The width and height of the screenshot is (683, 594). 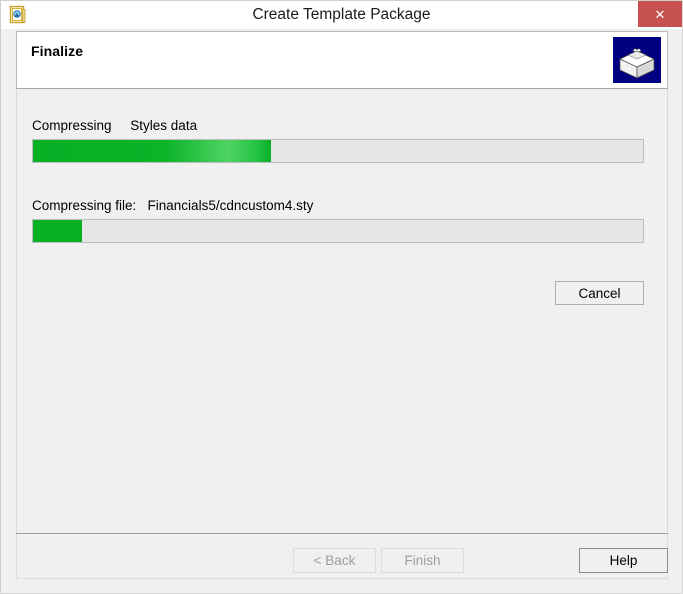 I want to click on cancel-button: Cancel, so click(x=599, y=293).